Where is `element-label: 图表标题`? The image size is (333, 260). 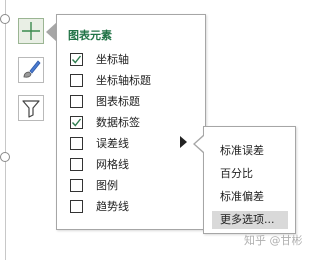 element-label: 图表标题 is located at coordinates (118, 101).